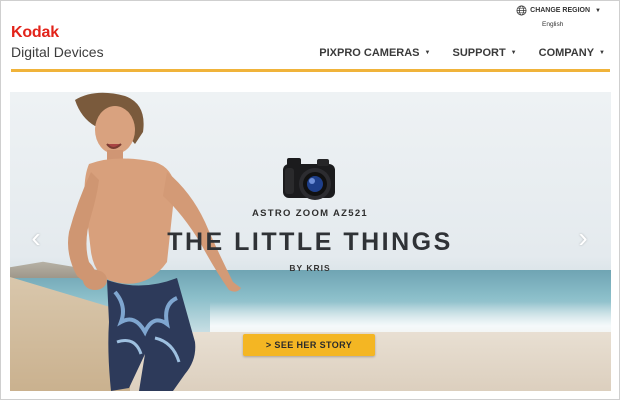  What do you see at coordinates (552, 24) in the screenshot?
I see `language-label: English` at bounding box center [552, 24].